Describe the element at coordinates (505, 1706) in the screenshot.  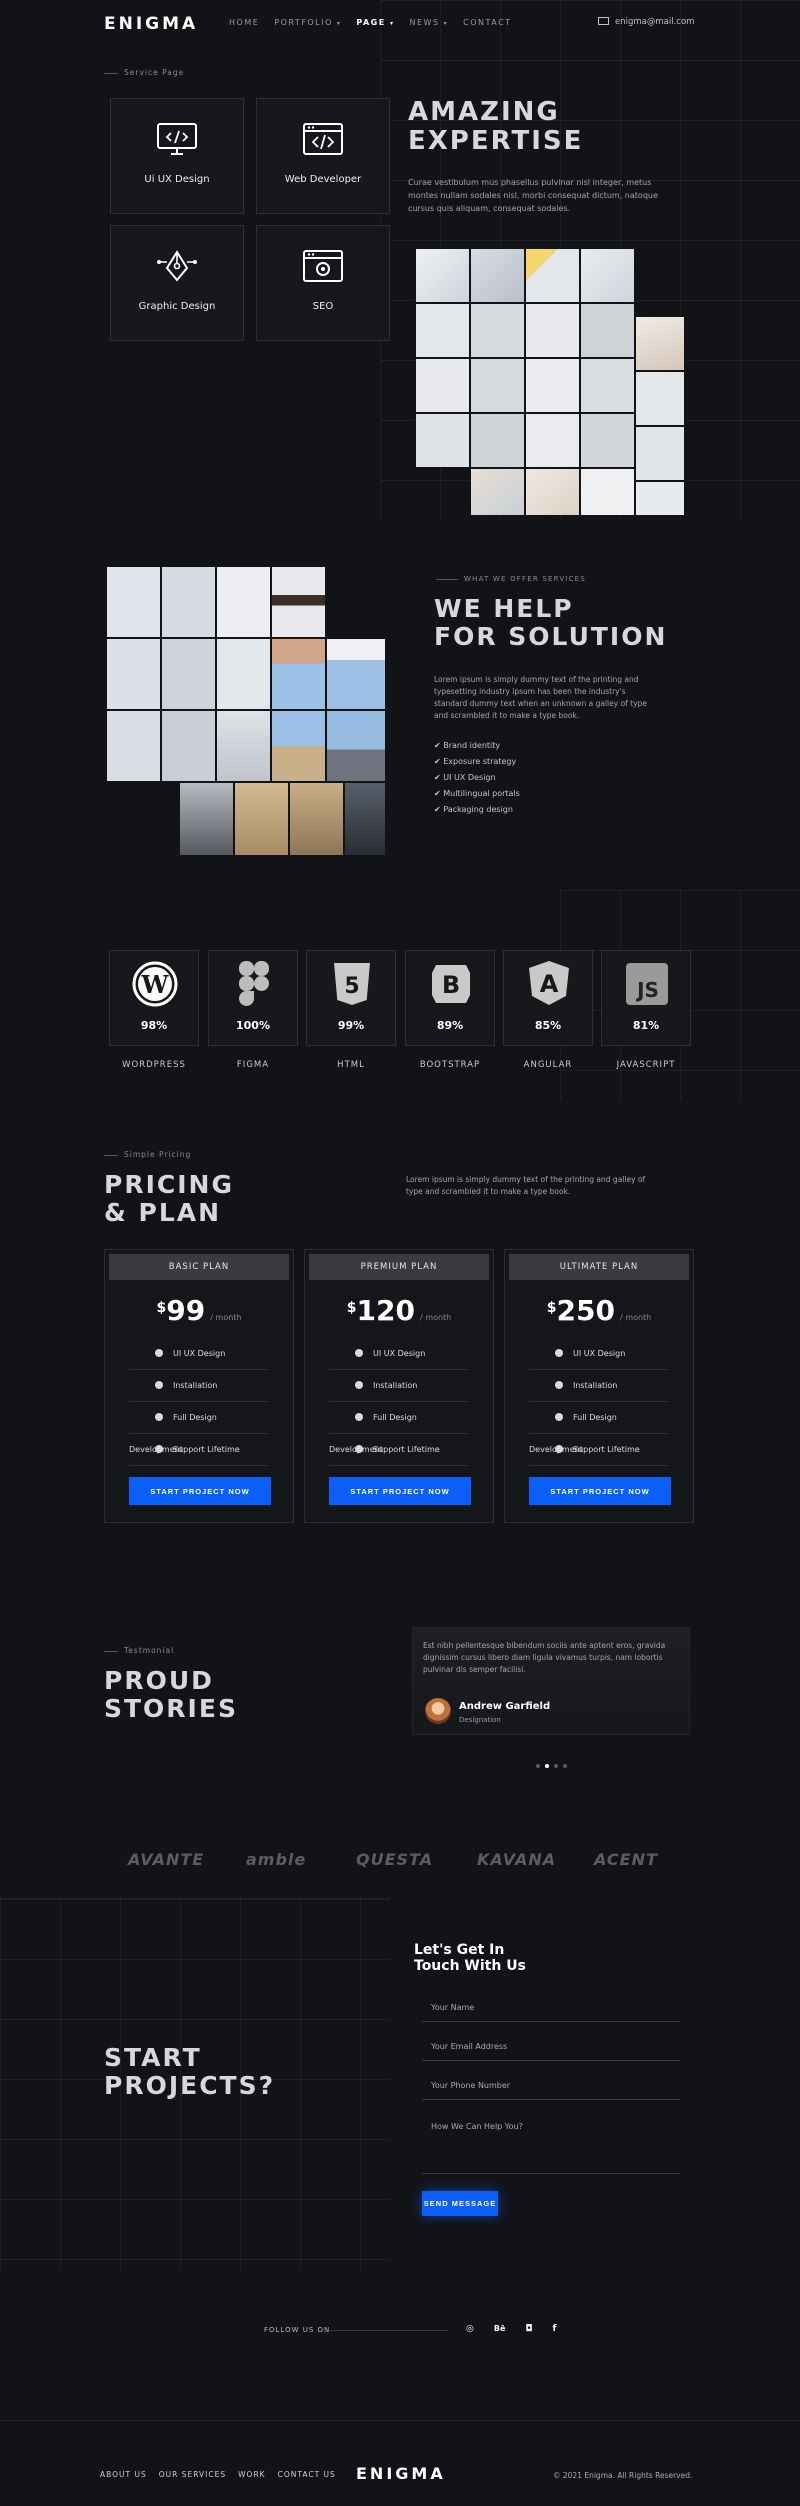
I see `testimonial-author: Andrew Garfield` at that location.